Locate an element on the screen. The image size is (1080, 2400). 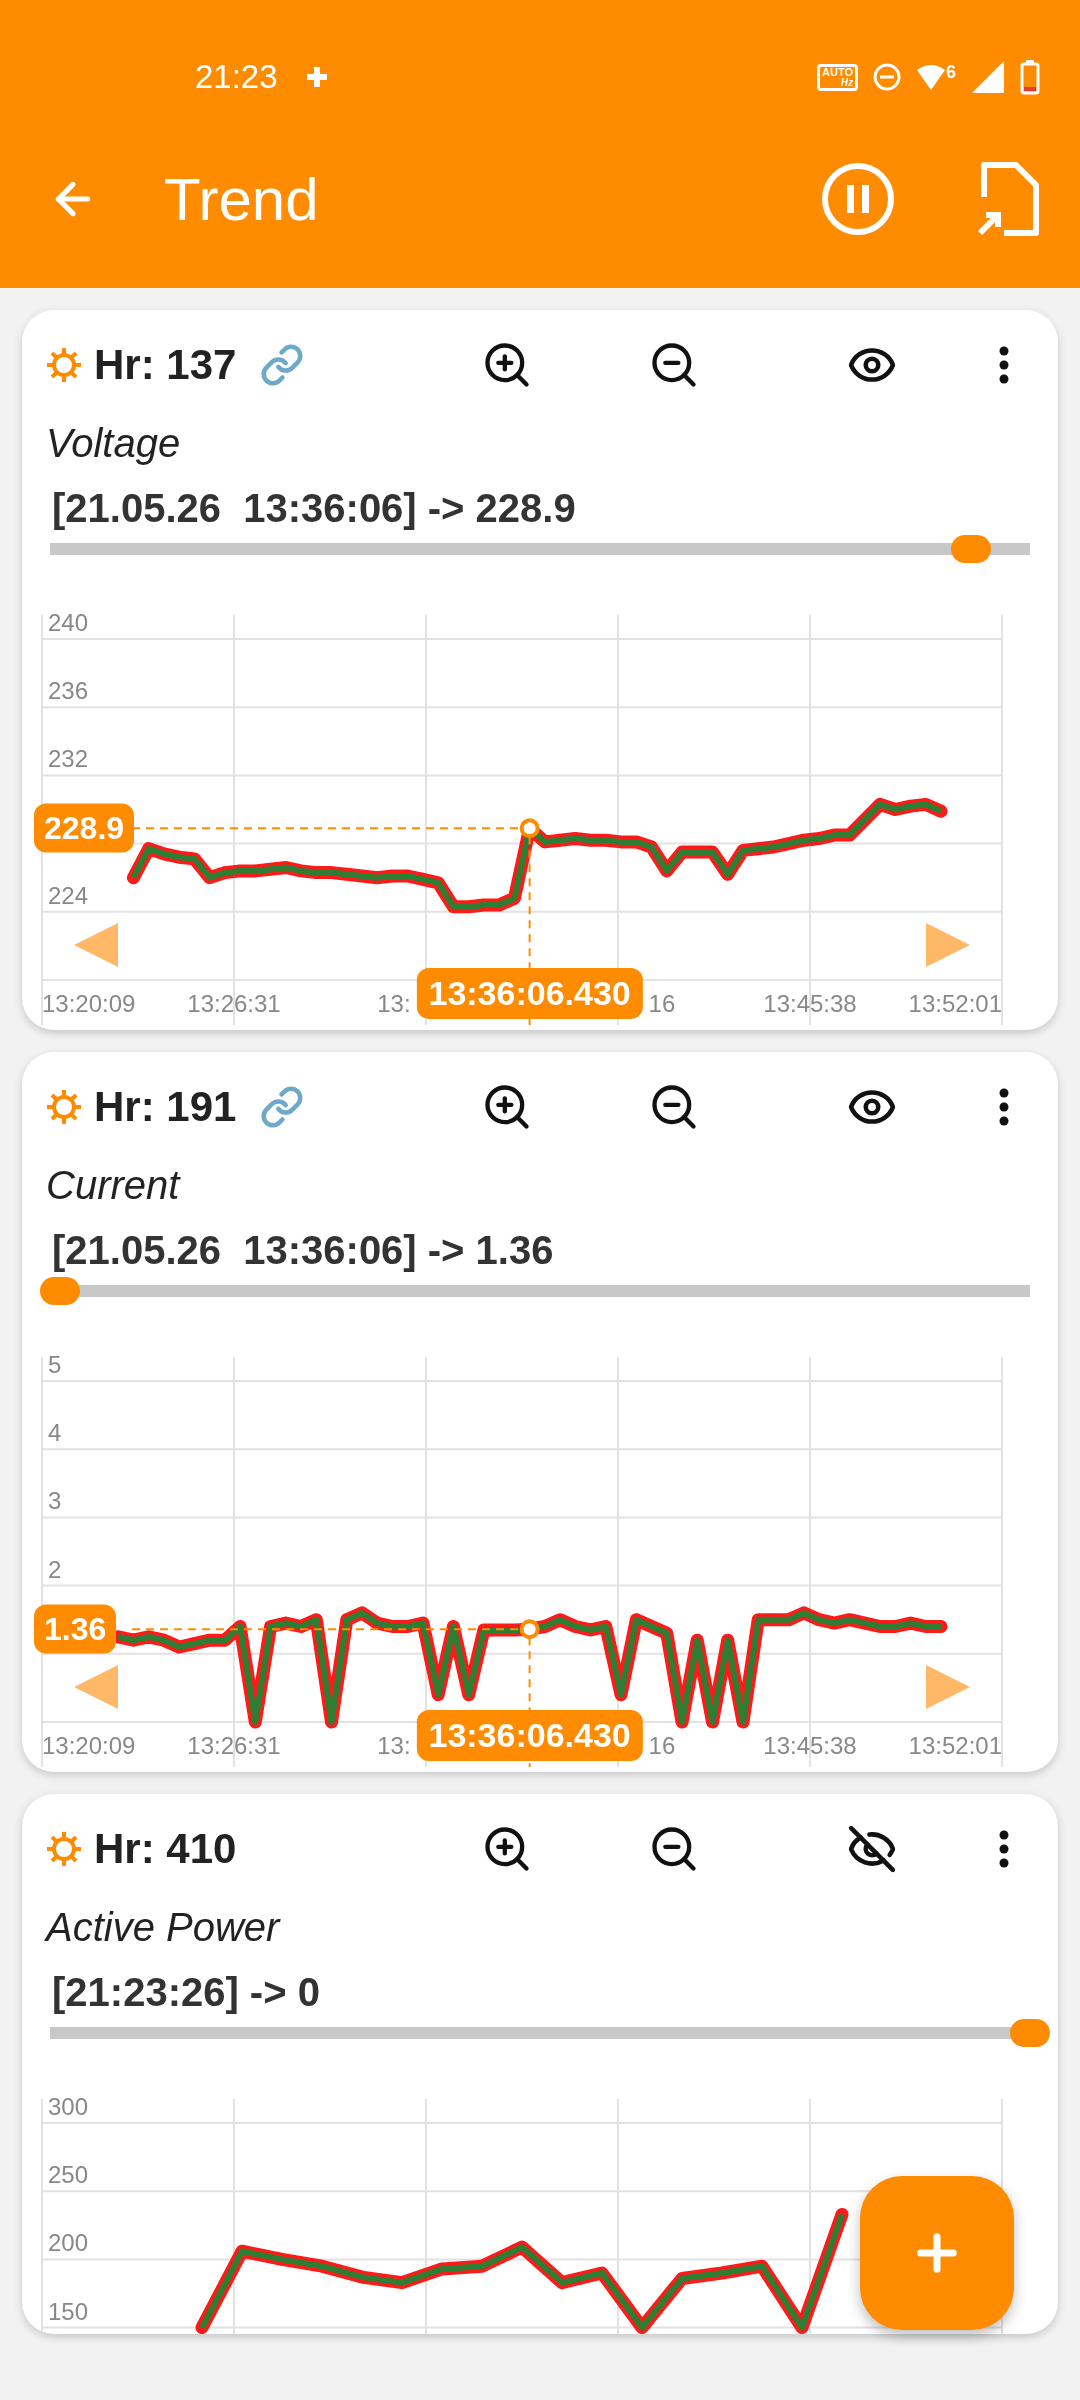
y-axis-label: 2 is located at coordinates (55, 1569).